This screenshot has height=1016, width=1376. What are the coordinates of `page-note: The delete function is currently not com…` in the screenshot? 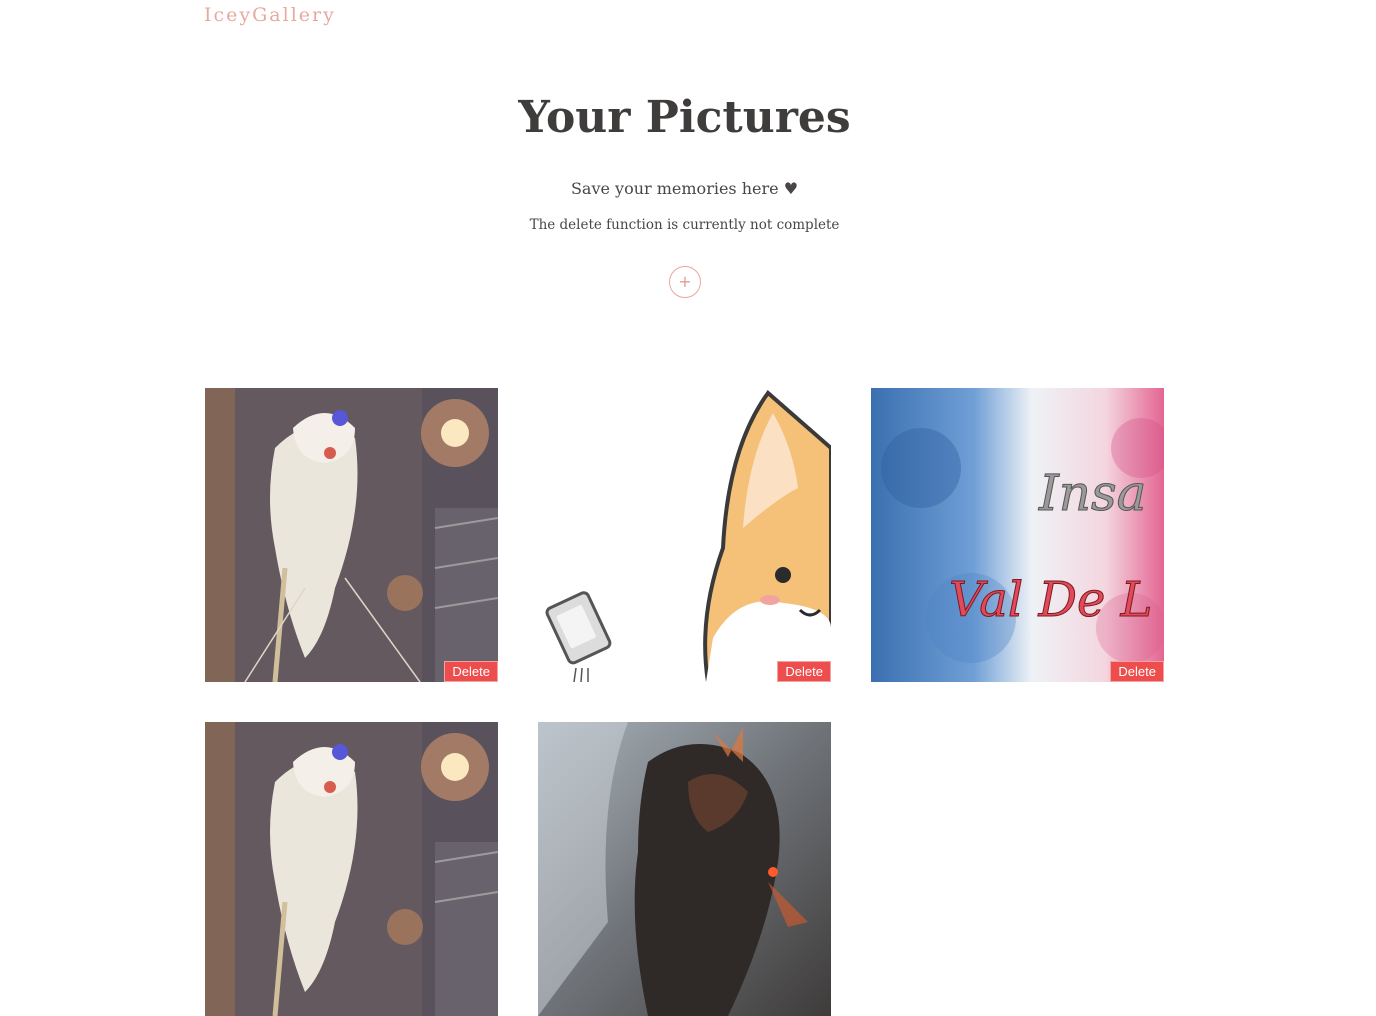 It's located at (684, 225).